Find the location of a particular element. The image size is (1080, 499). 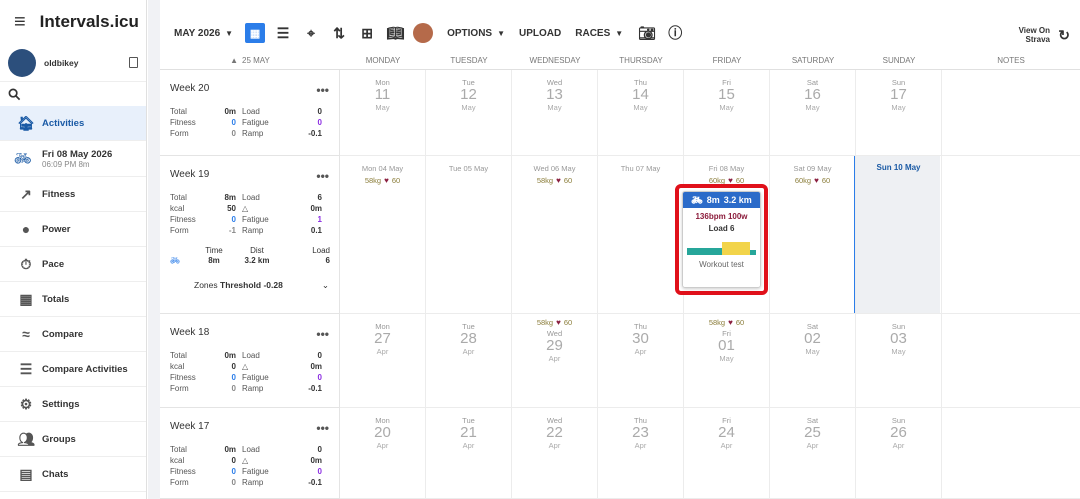

sidebar-item-pace: ⏱︎ Pace is located at coordinates (73, 264).